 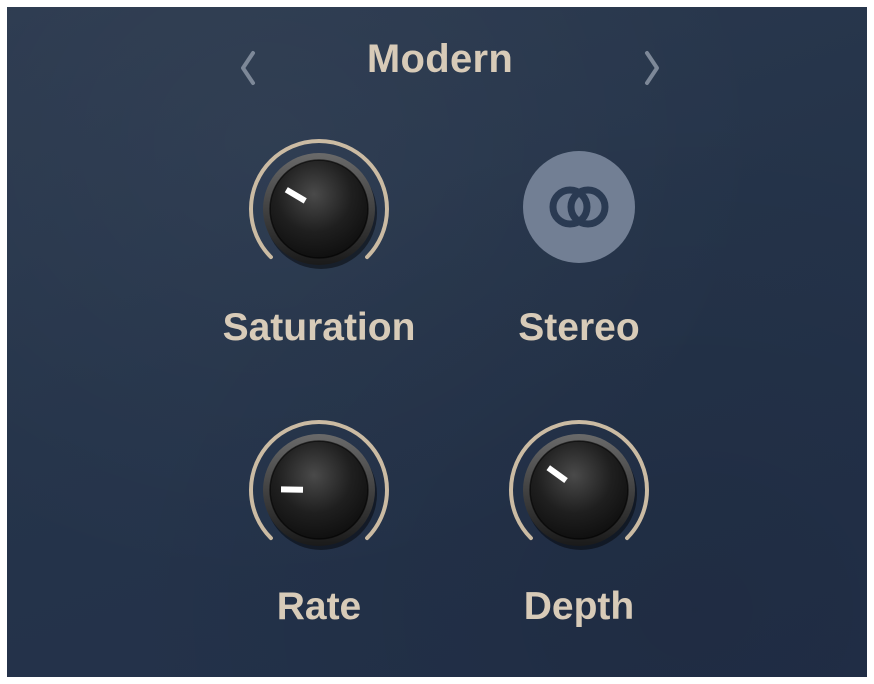 I want to click on depth-knob, so click(x=579, y=490).